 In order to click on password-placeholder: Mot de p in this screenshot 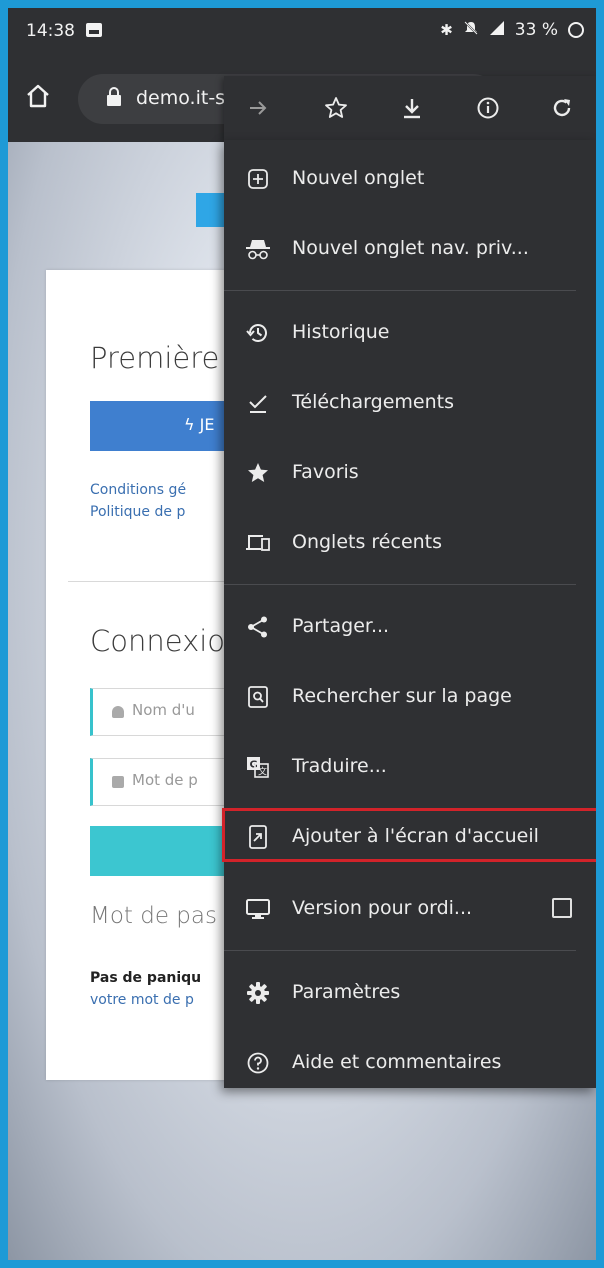, I will do `click(165, 780)`.